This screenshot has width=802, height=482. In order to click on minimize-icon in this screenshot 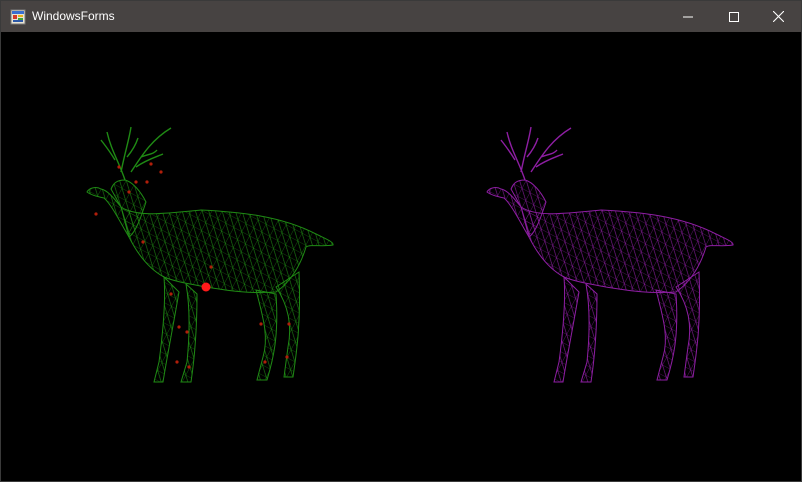, I will do `click(688, 16)`.